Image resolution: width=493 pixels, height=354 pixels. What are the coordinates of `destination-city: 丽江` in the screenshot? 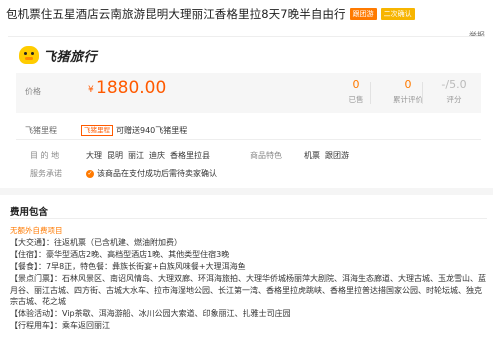 It's located at (136, 155).